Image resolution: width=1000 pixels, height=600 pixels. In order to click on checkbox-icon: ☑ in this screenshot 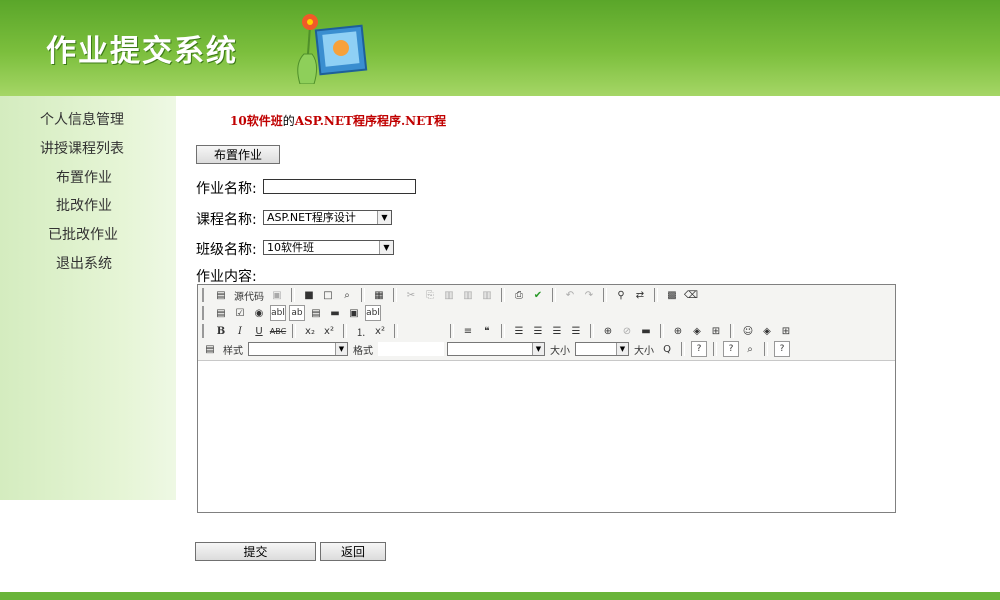, I will do `click(240, 313)`.